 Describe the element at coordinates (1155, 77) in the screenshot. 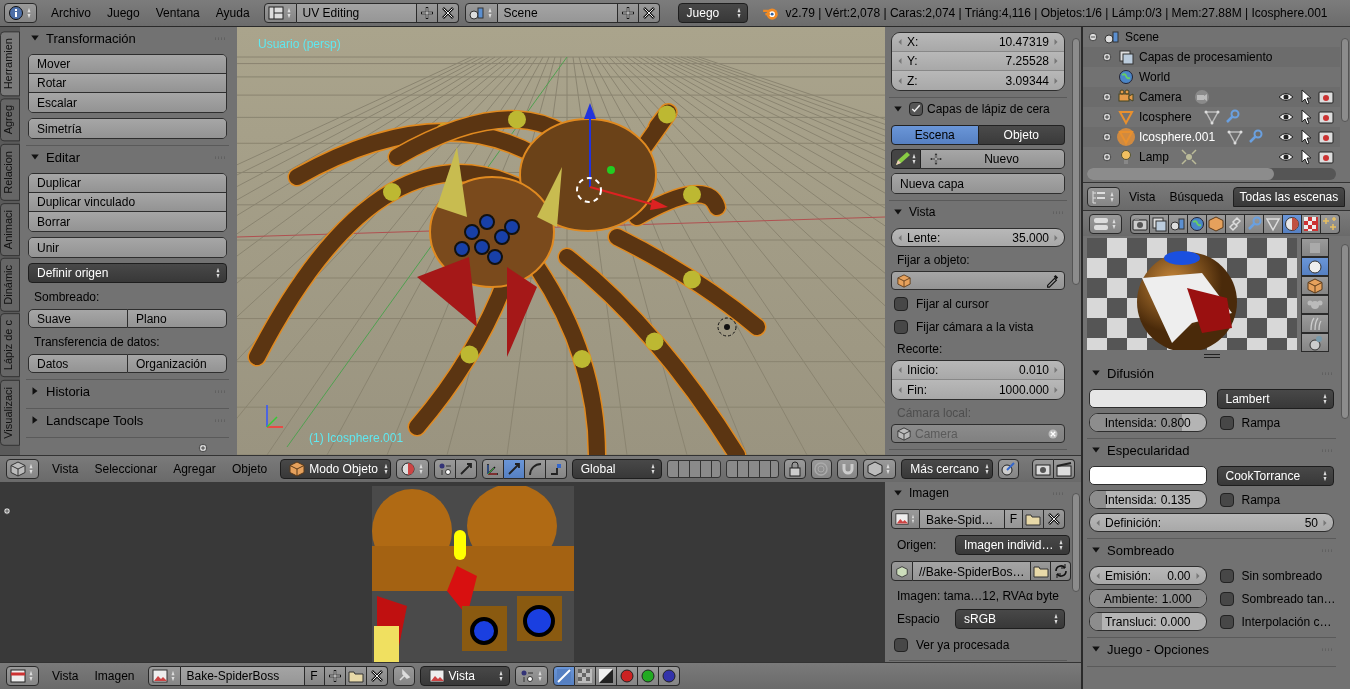

I see `outliner-item: World` at that location.